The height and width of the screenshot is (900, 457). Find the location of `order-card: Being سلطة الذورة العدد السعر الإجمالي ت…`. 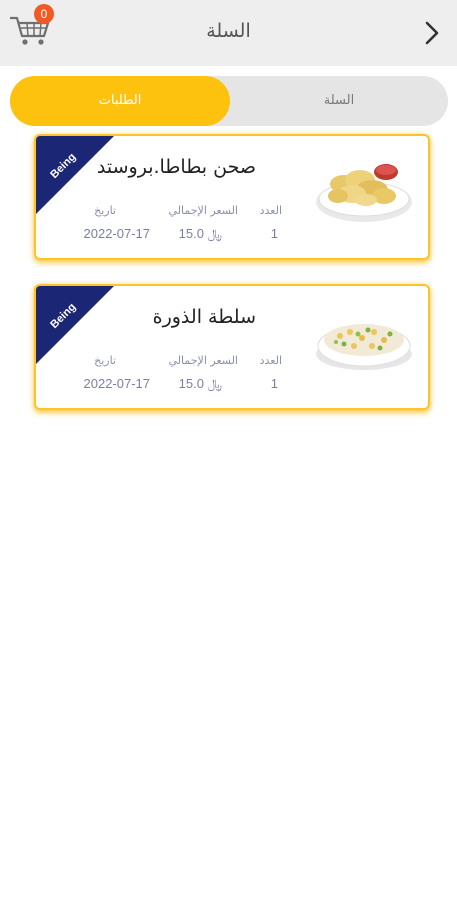

order-card: Being سلطة الذورة العدد السعر الإجمالي ت… is located at coordinates (232, 347).